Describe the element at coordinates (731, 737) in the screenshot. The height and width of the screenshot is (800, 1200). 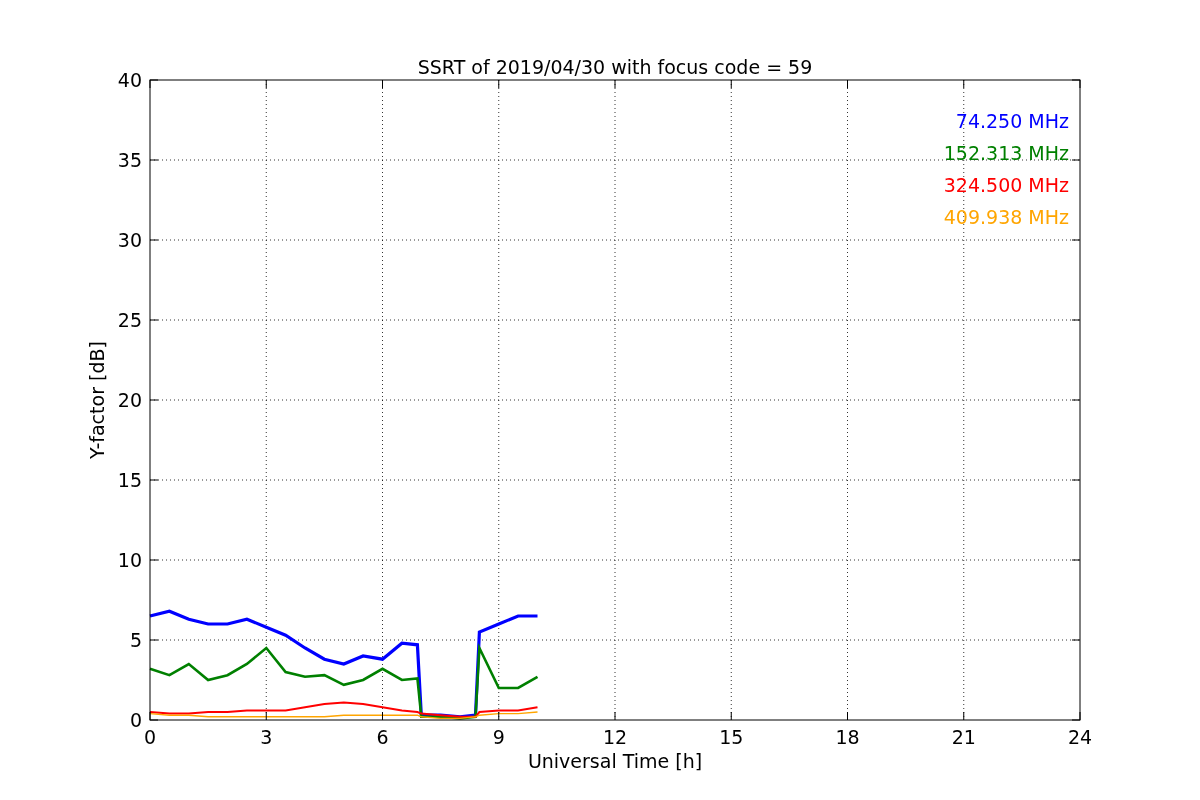
I see `x-tick-label: 15` at that location.